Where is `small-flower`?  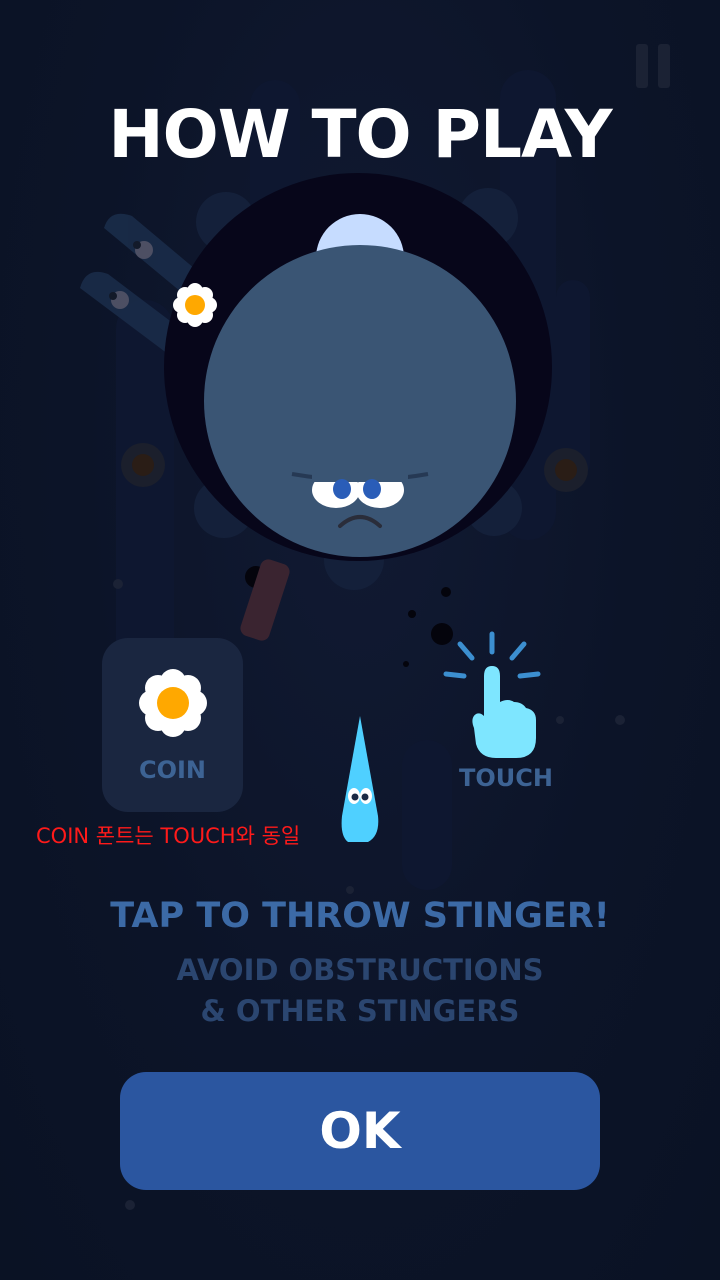 small-flower is located at coordinates (195, 305).